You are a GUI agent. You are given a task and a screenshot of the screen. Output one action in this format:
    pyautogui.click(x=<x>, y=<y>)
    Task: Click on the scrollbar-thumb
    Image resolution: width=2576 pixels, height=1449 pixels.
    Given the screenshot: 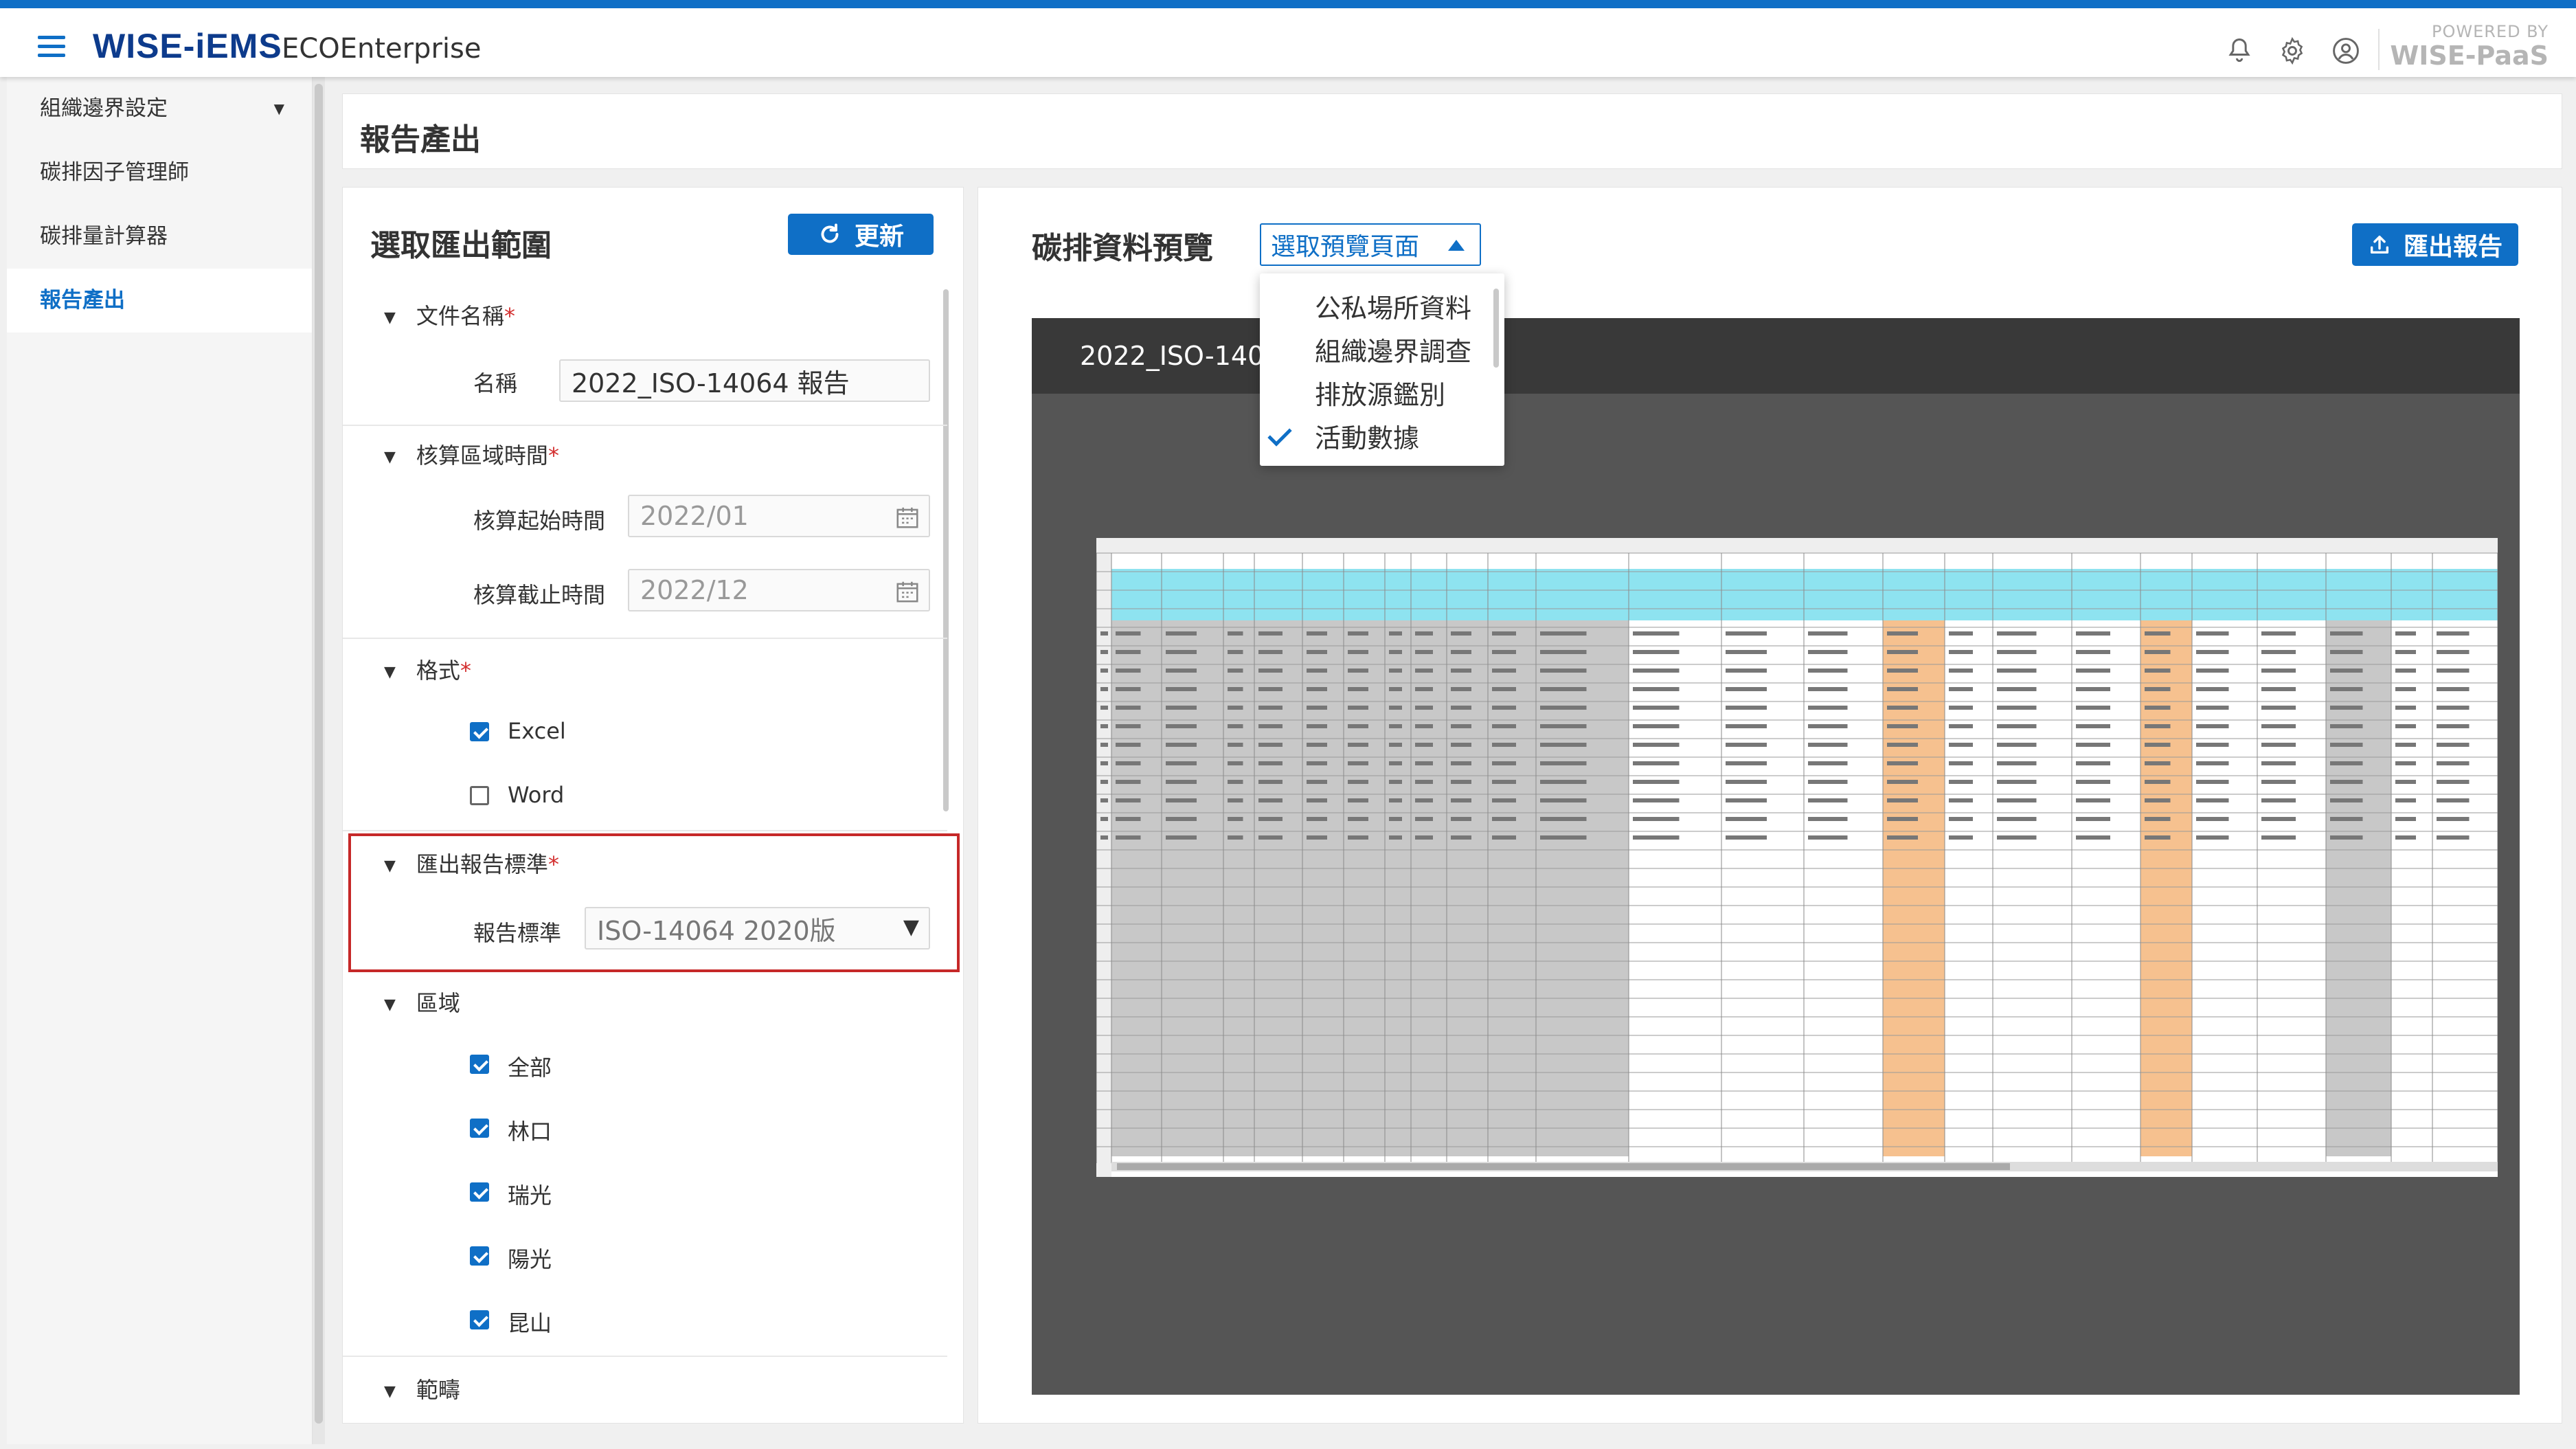 What is the action you would take?
    pyautogui.click(x=319, y=754)
    